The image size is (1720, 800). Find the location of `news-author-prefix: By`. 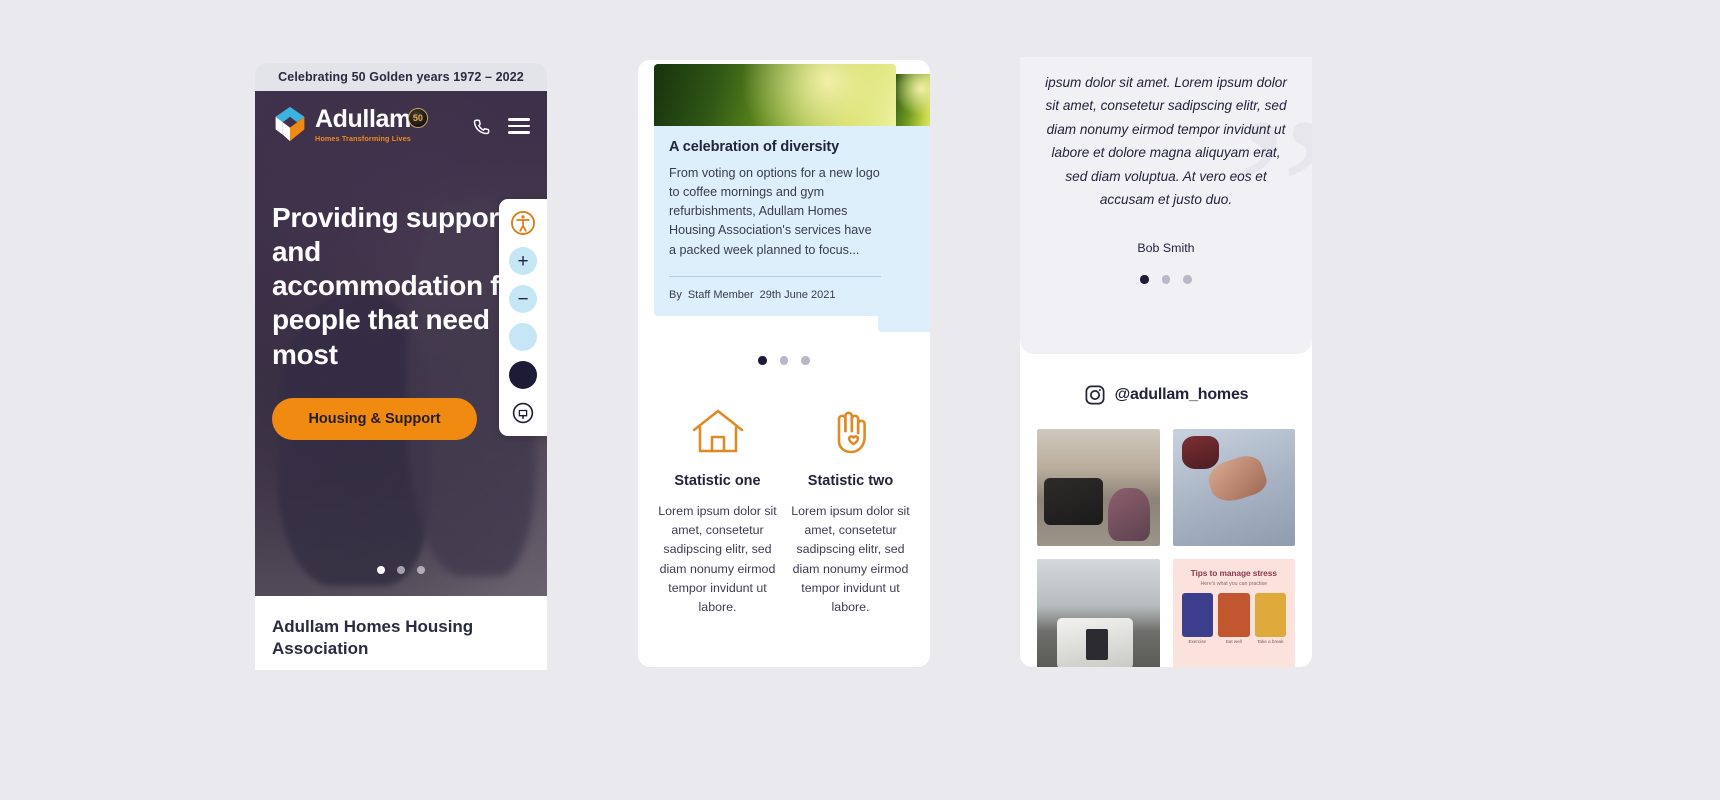

news-author-prefix: By is located at coordinates (675, 295).